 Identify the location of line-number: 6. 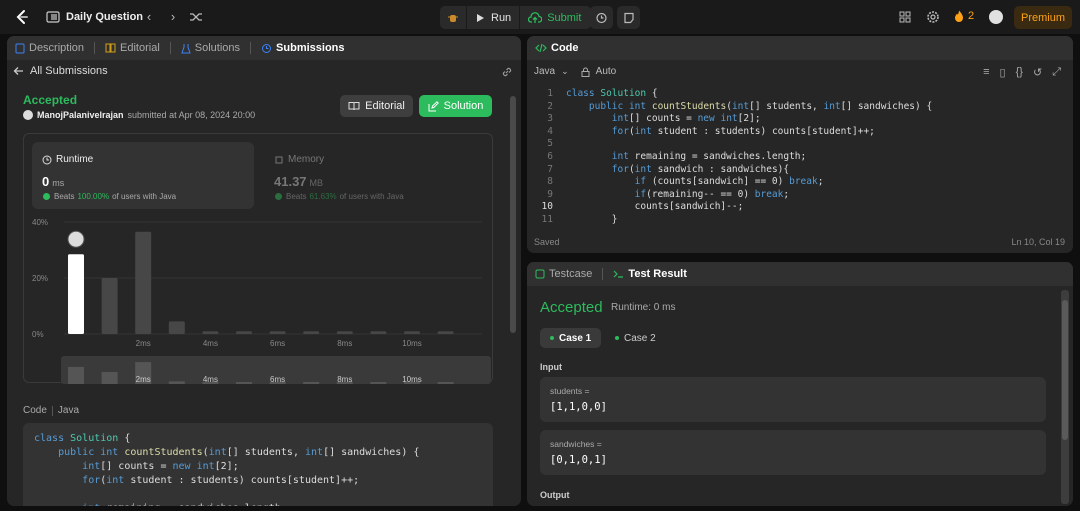
(550, 156).